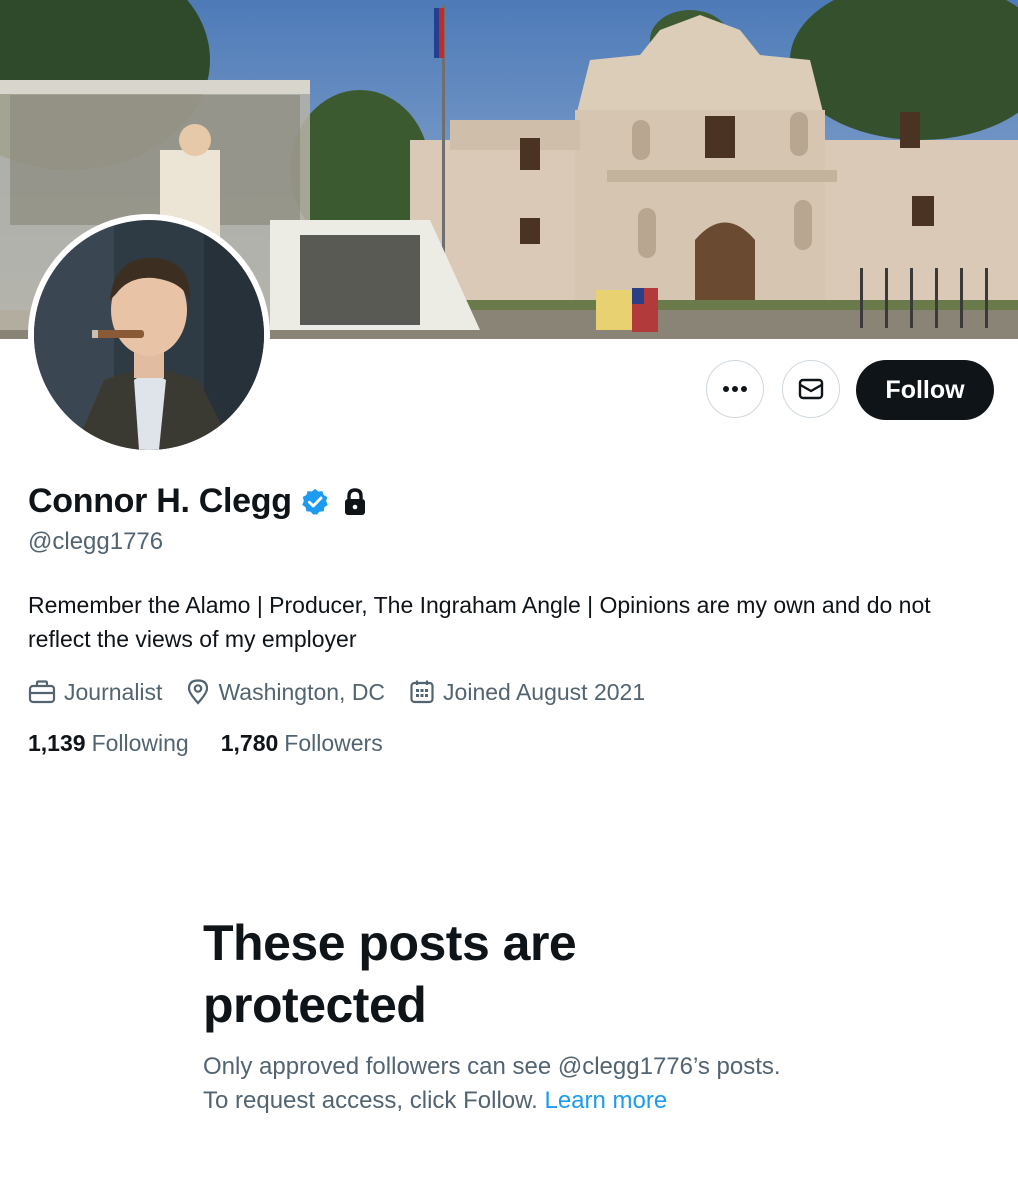 This screenshot has height=1200, width=1018. I want to click on verified-badge-icon, so click(315, 502).